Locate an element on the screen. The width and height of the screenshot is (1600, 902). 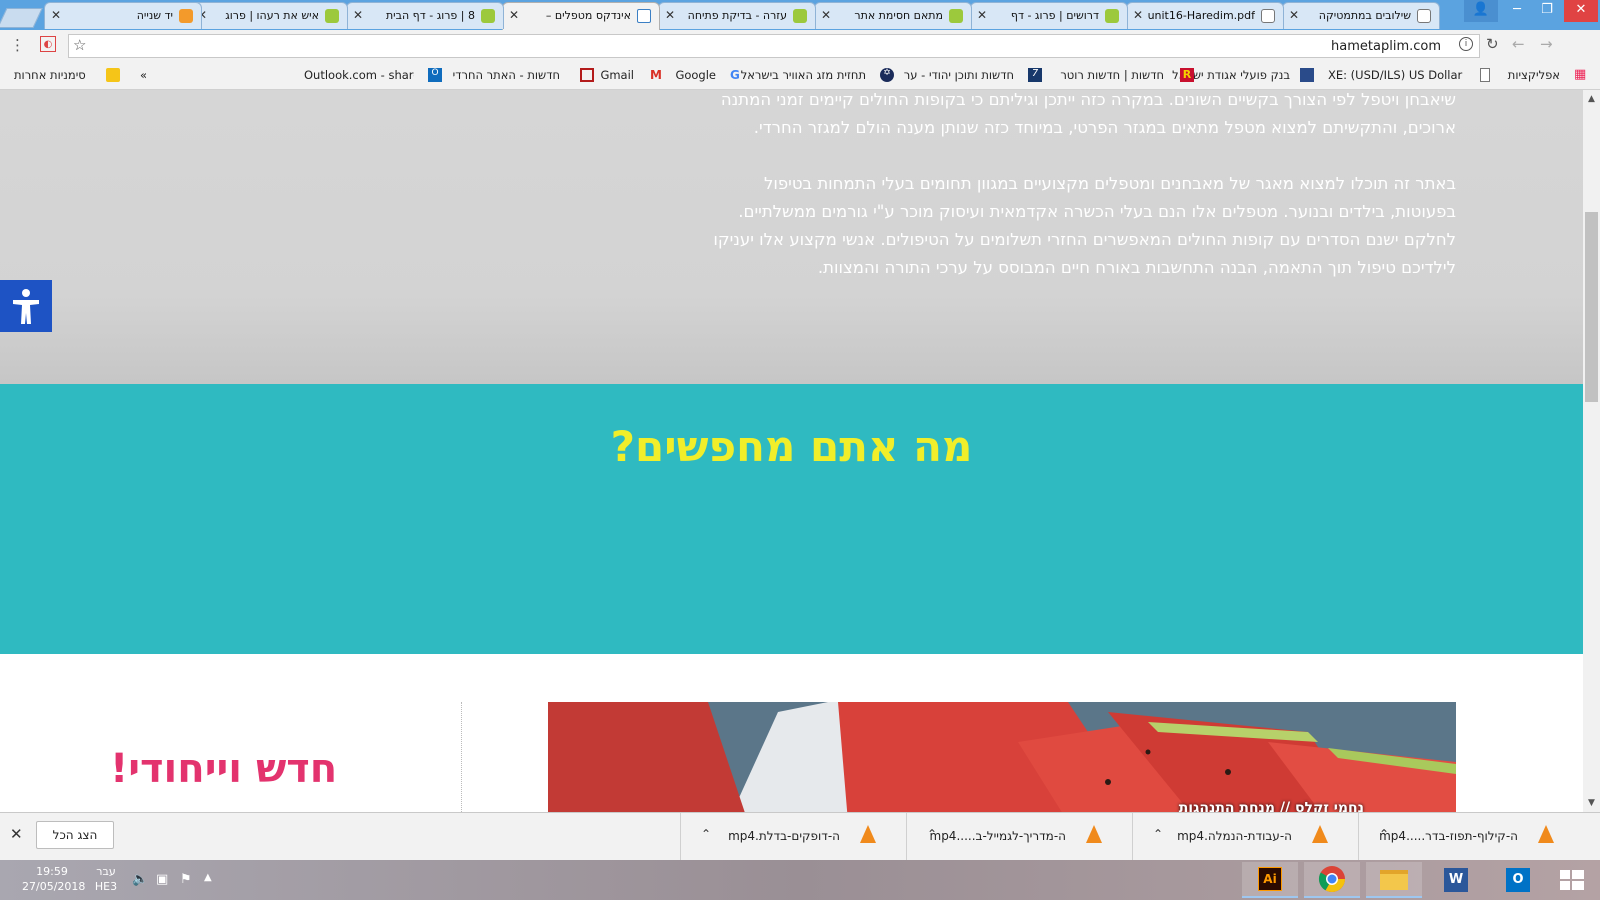
clock-date: 27/05/2018 is located at coordinates (54, 886).